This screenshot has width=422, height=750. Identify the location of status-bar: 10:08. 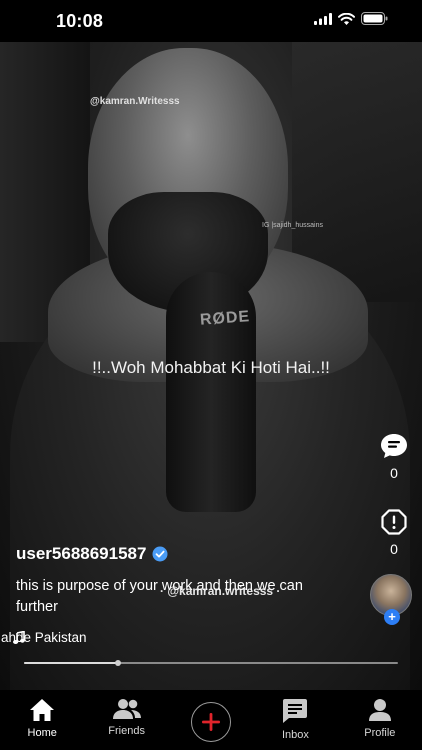
(211, 21).